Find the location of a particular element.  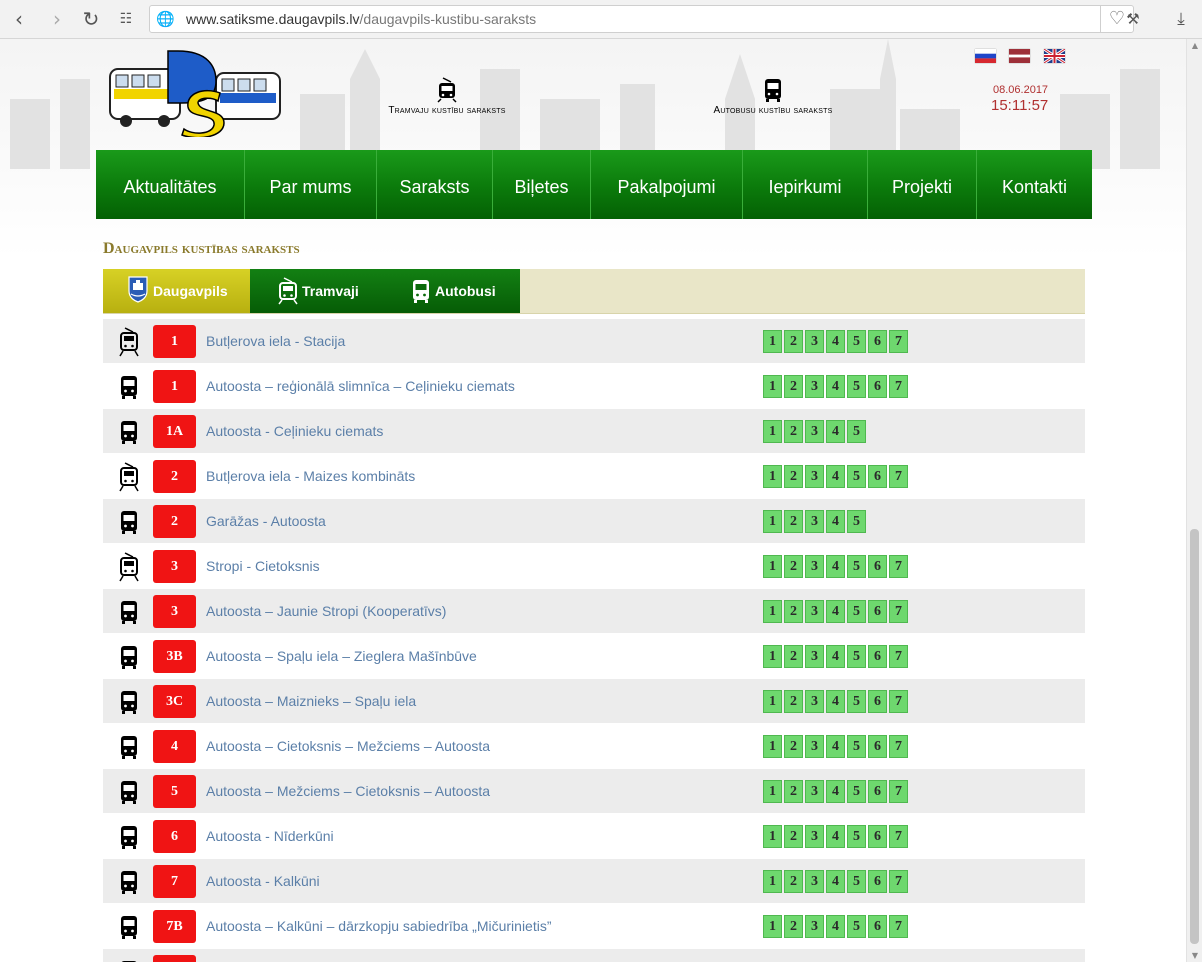

scroll-down-icon: ▼ is located at coordinates (1195, 955).